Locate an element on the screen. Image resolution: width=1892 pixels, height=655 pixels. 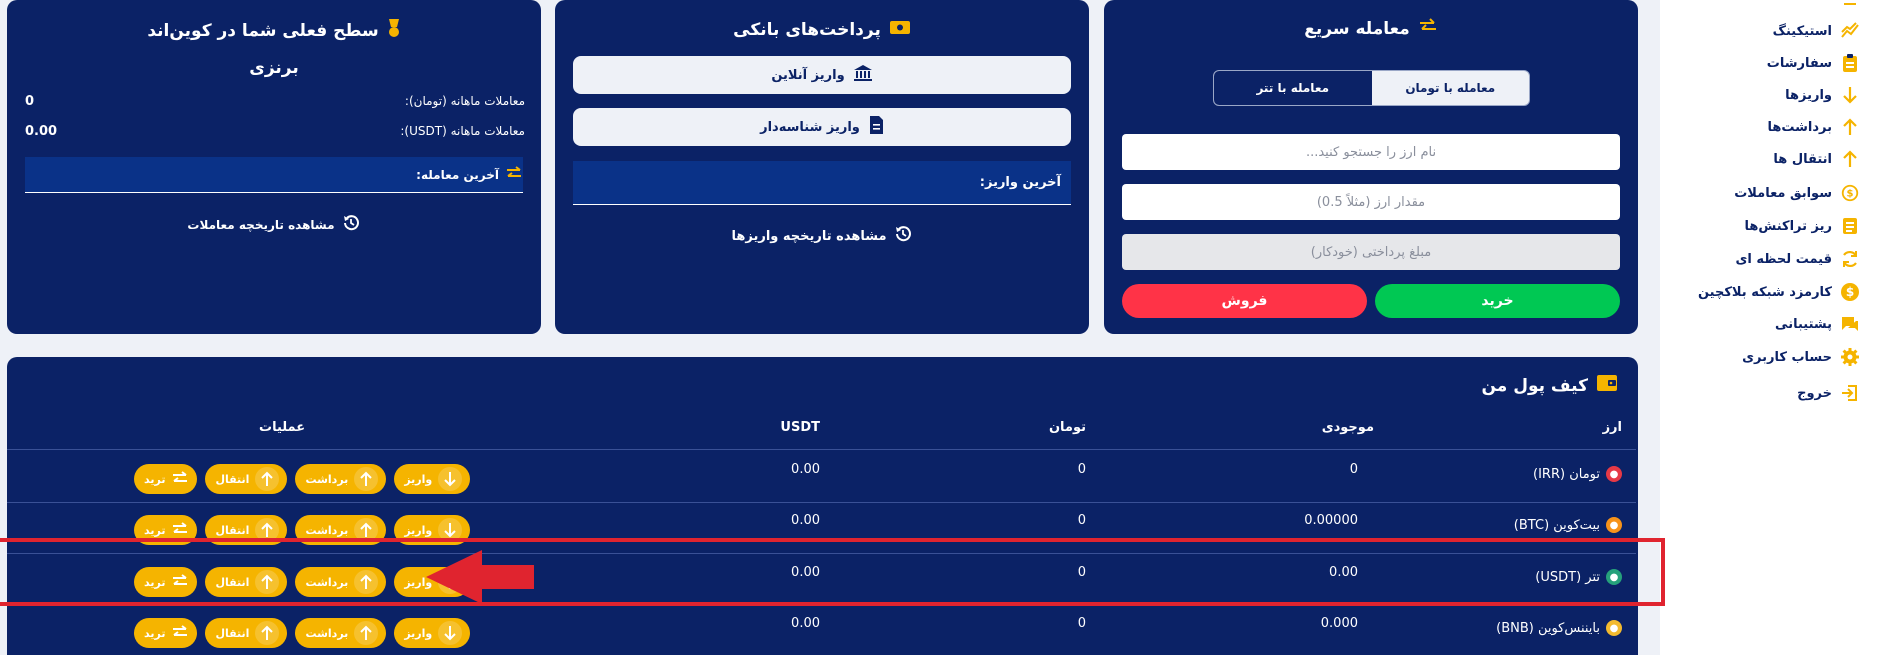
sidebar-item-network-fee: $ کارمزد شبکه بلاکچین is located at coordinates (1779, 292).